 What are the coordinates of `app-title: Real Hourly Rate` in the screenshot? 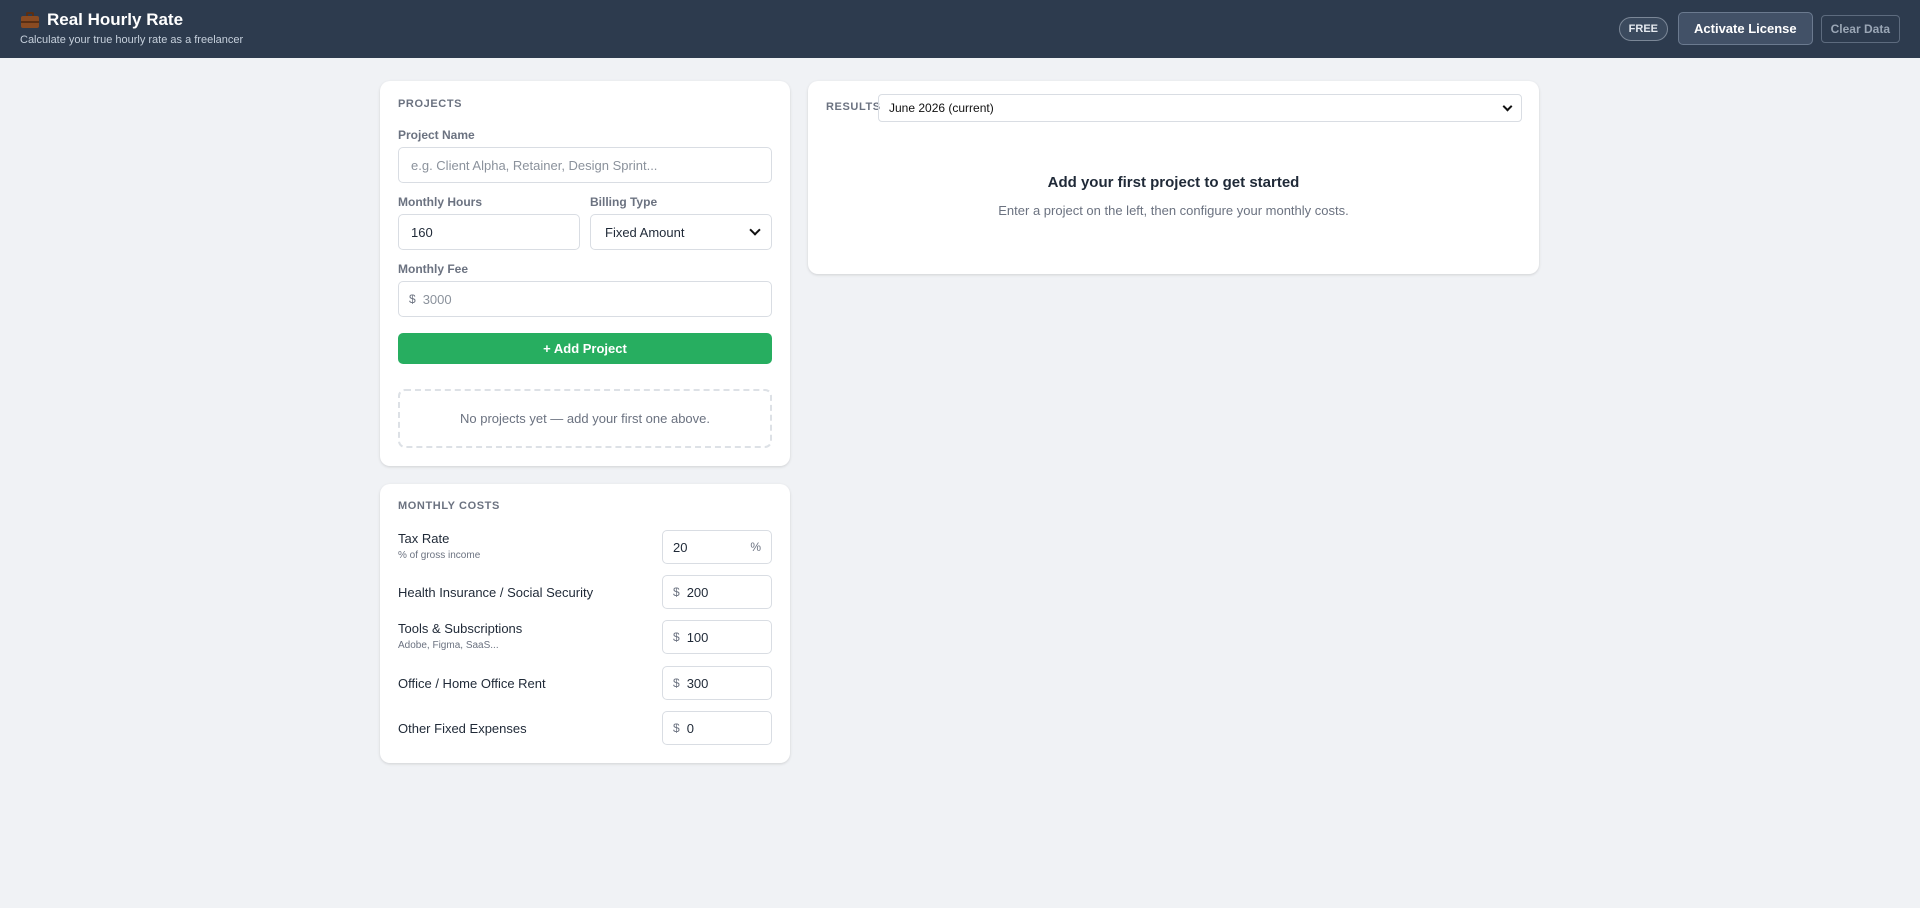 It's located at (115, 19).